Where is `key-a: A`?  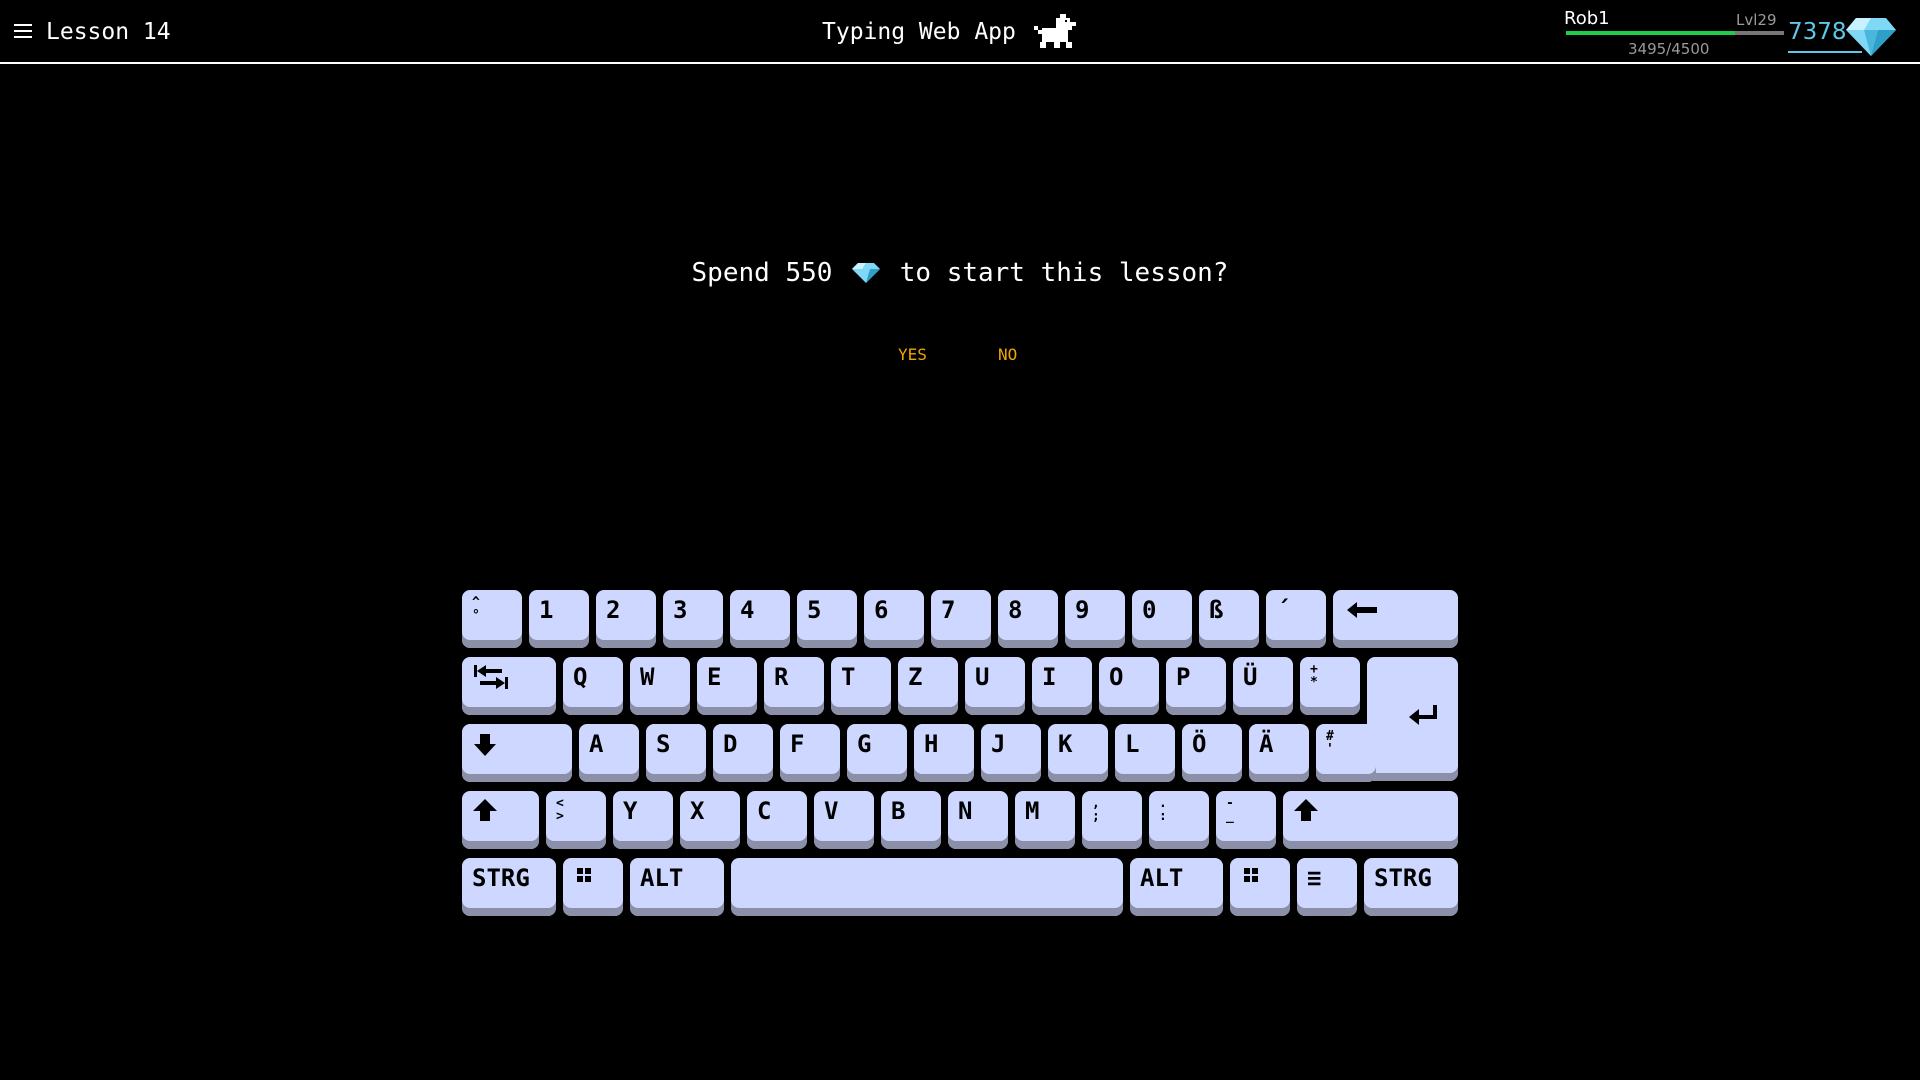
key-a: A is located at coordinates (609, 753).